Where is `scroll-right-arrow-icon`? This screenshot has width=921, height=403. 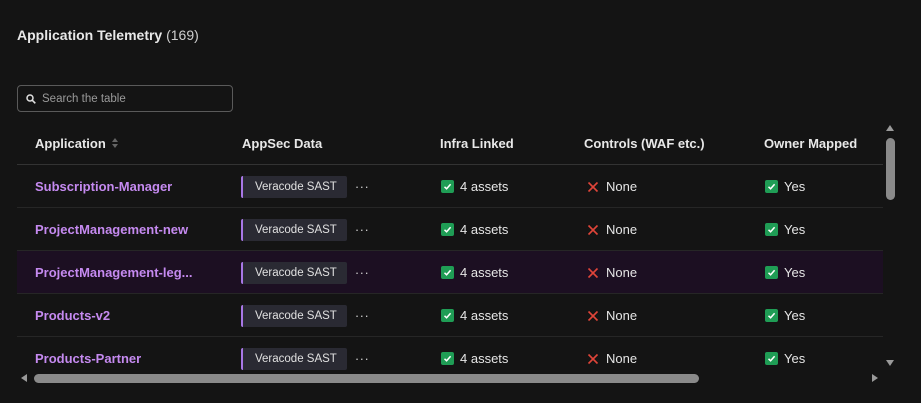
scroll-right-arrow-icon is located at coordinates (875, 378).